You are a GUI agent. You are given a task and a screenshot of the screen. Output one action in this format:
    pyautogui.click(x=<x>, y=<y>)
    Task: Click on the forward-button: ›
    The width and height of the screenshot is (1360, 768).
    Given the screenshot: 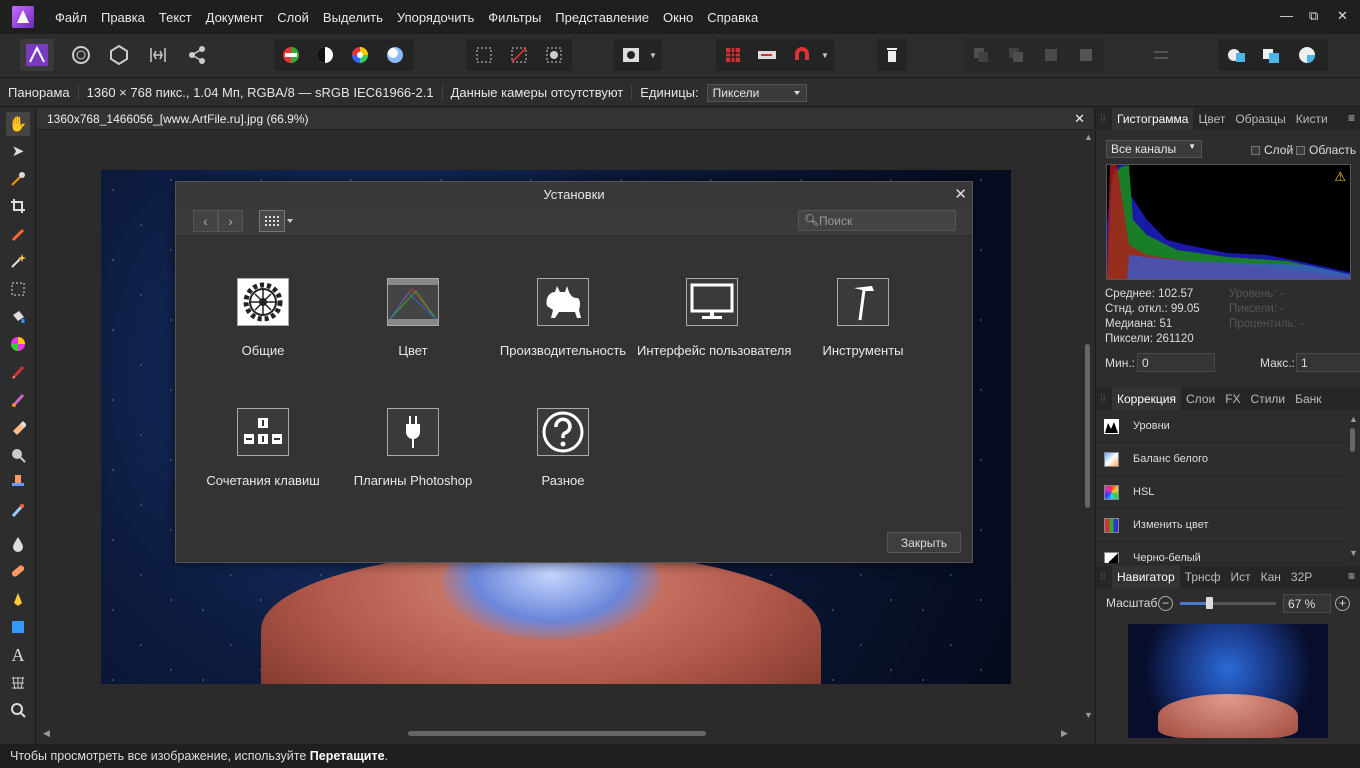 What is the action you would take?
    pyautogui.click(x=230, y=221)
    